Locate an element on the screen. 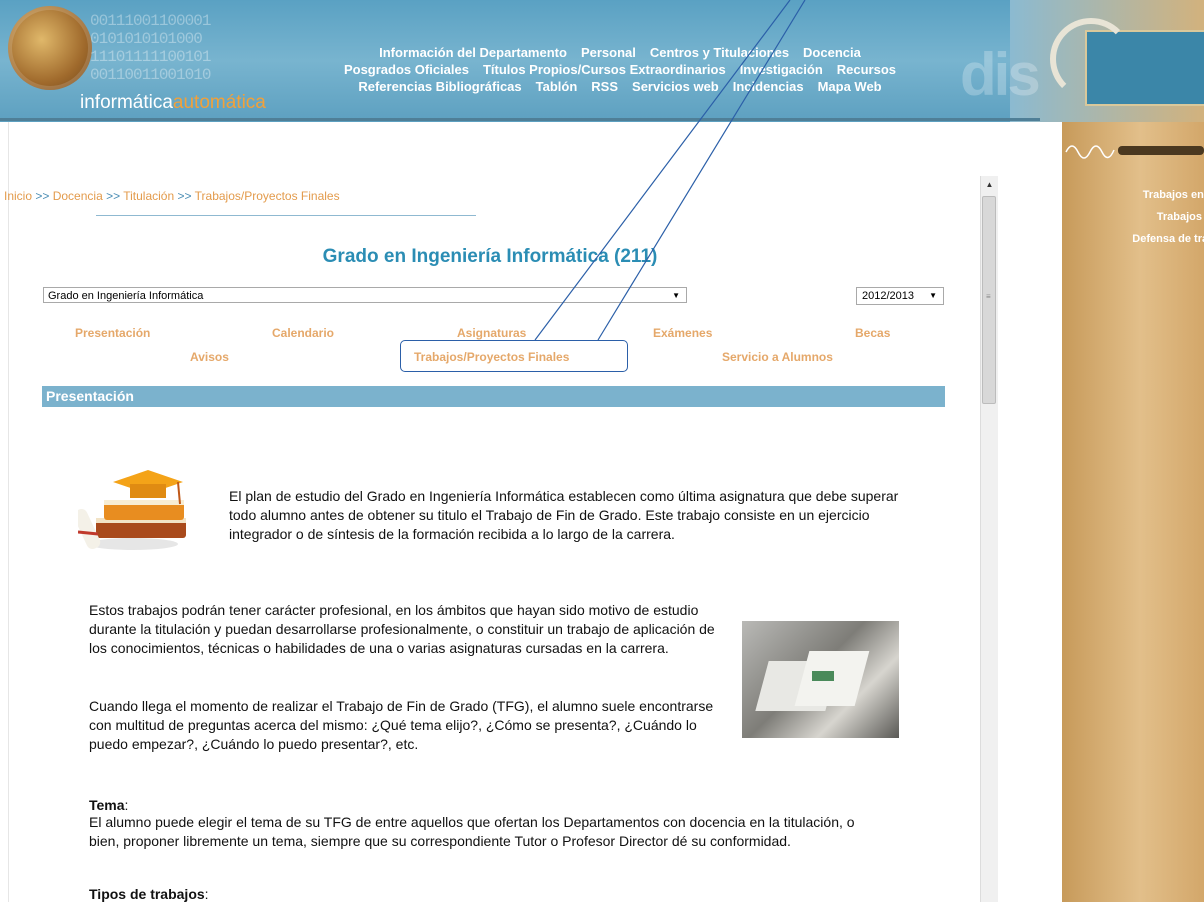  tab-servicio-alumnos: Servicio a Alumnos is located at coordinates (777, 357).